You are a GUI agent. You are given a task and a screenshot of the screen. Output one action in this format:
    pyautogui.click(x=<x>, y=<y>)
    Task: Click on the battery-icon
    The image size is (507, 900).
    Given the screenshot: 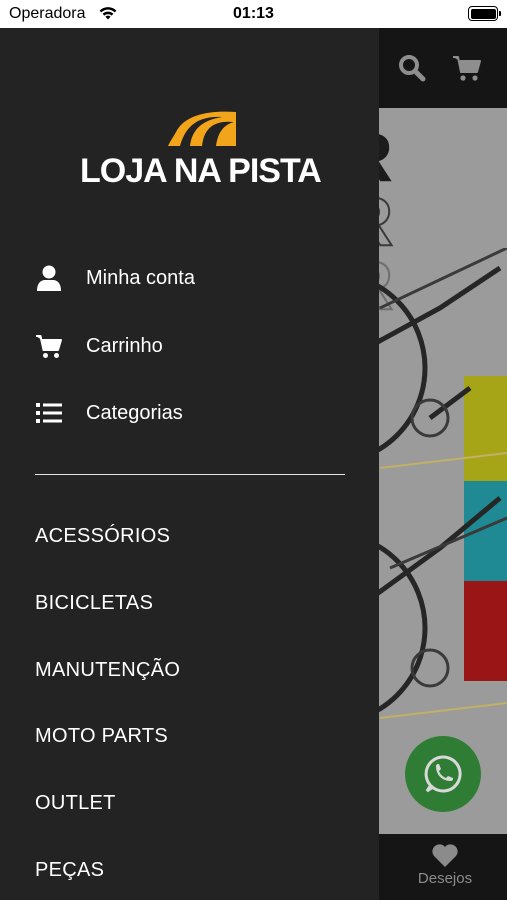 What is the action you would take?
    pyautogui.click(x=484, y=13)
    